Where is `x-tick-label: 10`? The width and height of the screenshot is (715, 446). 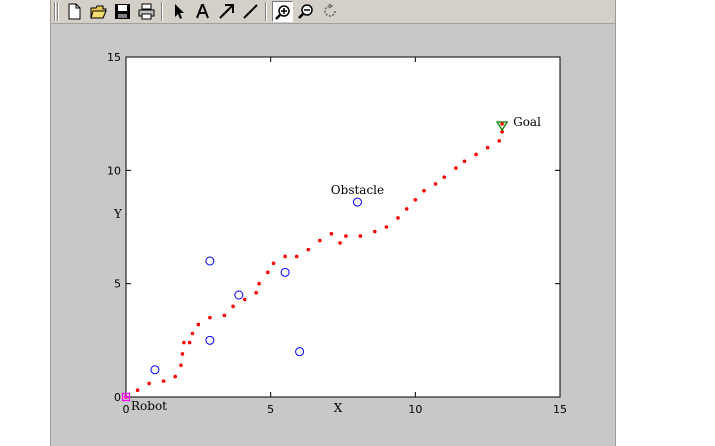
x-tick-label: 10 is located at coordinates (415, 409).